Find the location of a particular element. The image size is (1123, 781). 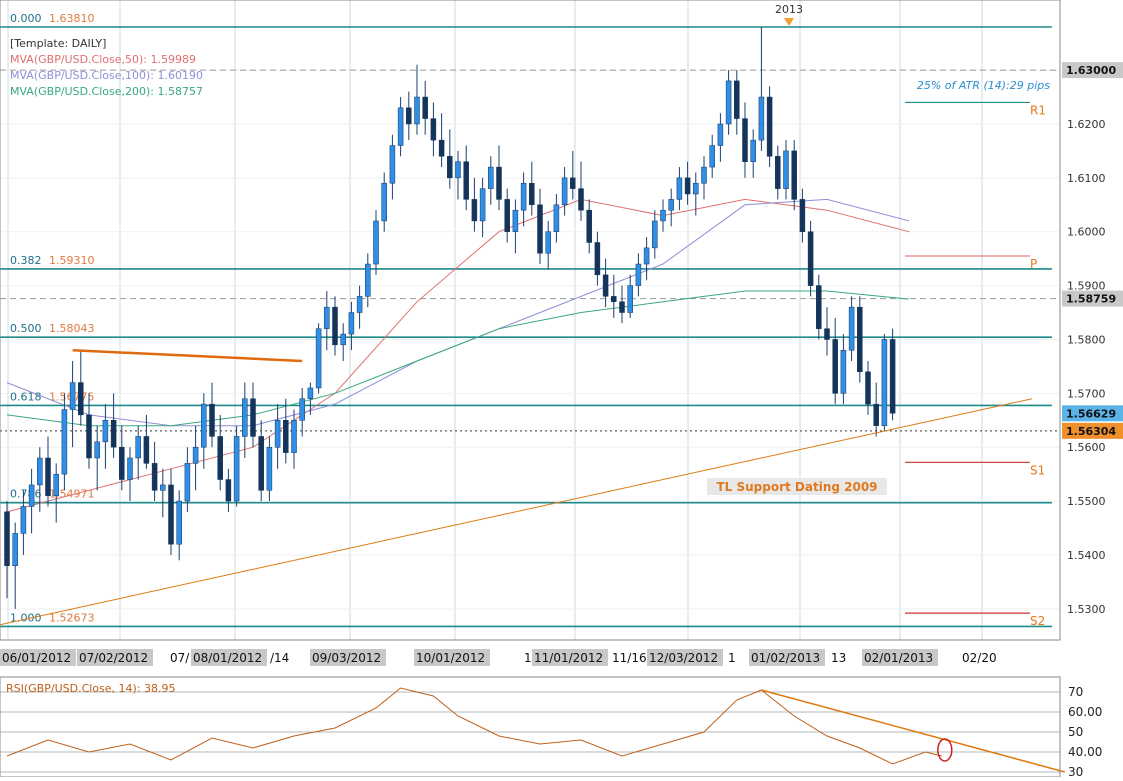

x-tick-label: 13 is located at coordinates (838, 658).